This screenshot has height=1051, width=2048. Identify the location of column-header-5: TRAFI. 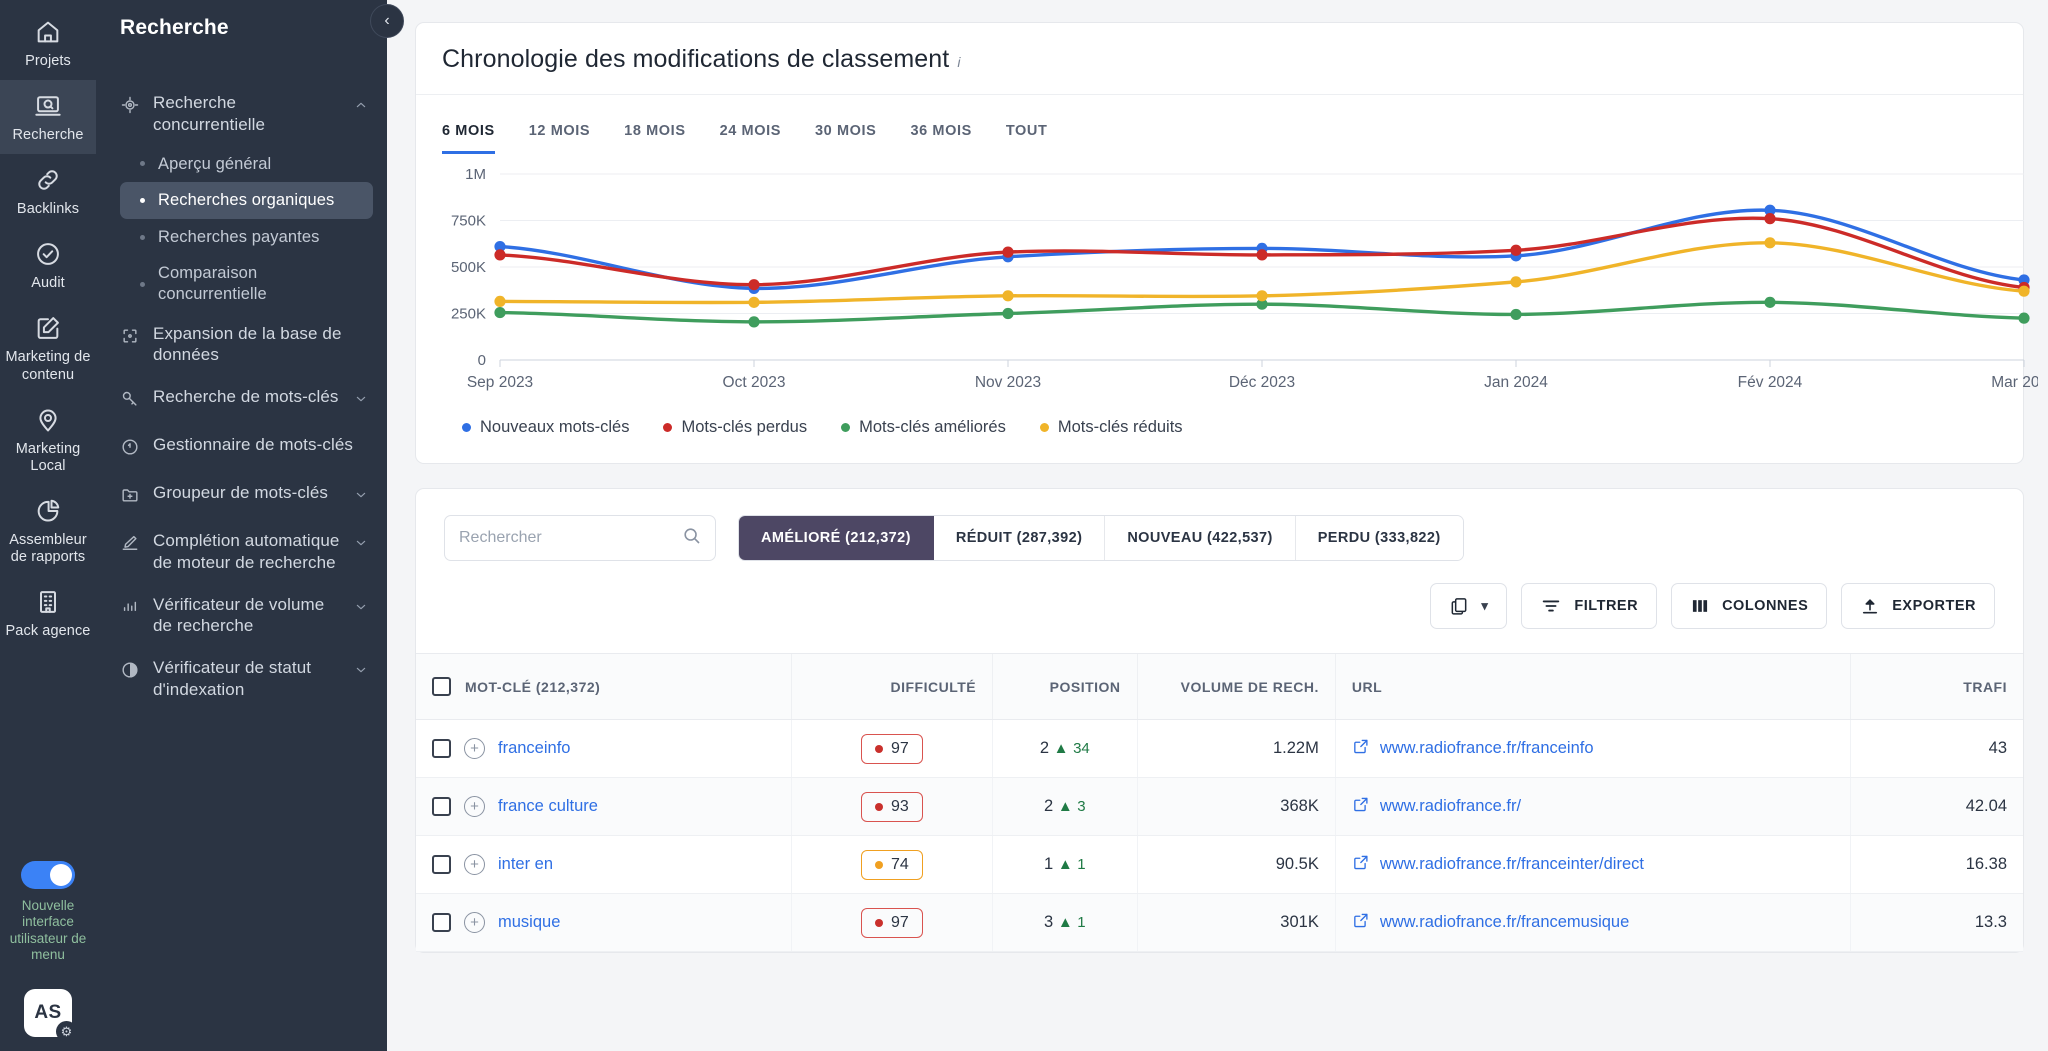
(1936, 686).